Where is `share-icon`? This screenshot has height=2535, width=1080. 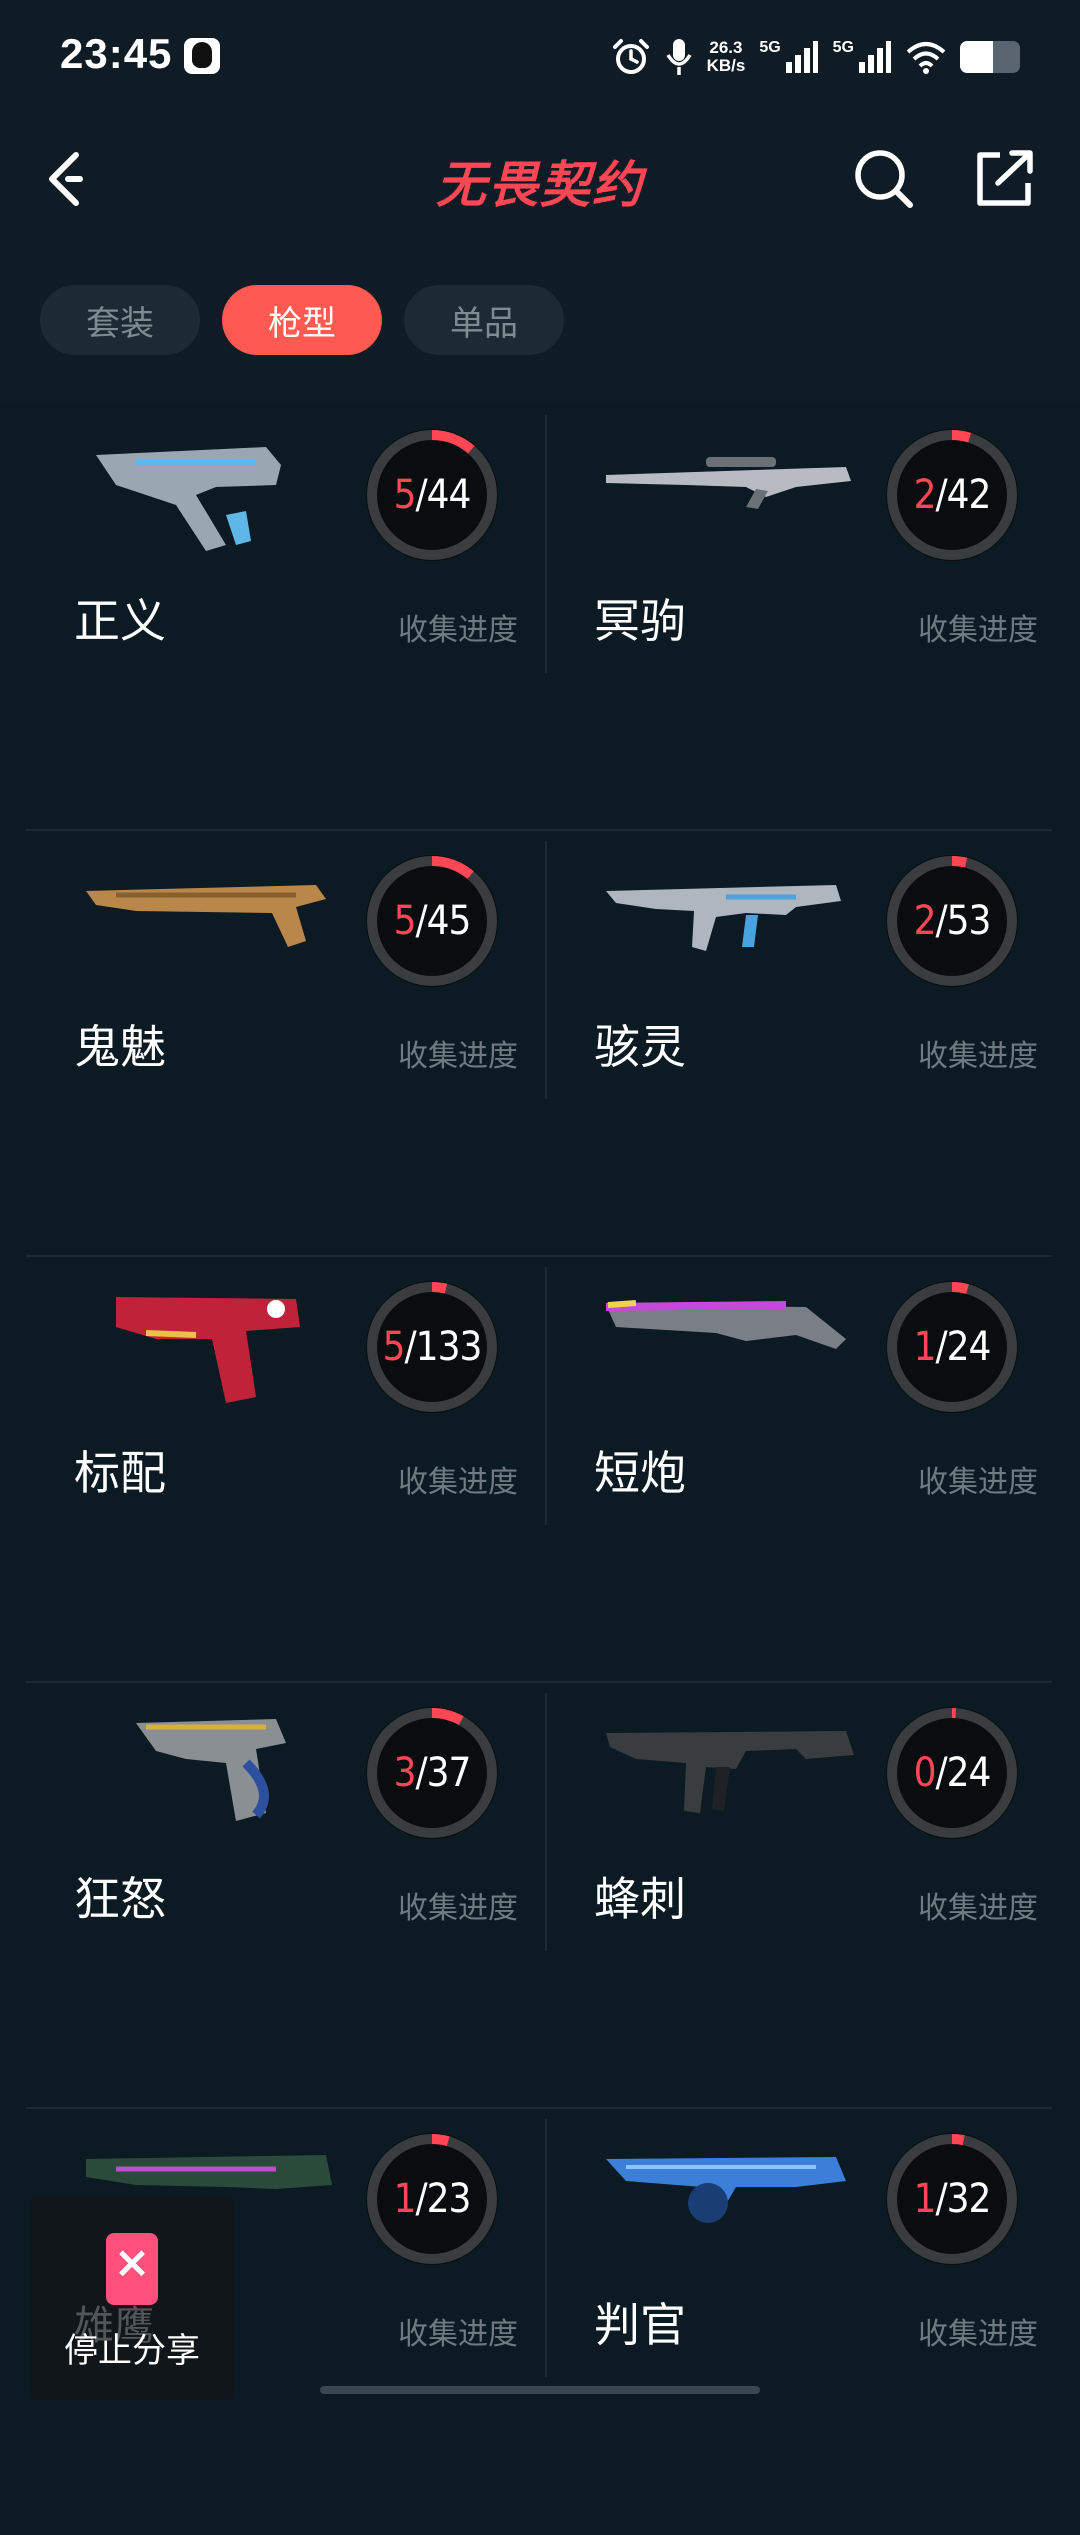 share-icon is located at coordinates (1004, 179).